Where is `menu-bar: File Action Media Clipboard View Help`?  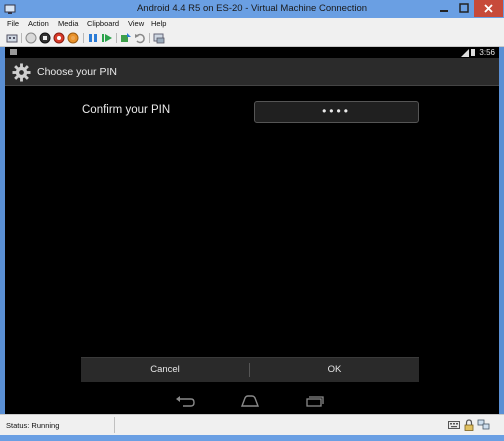 menu-bar: File Action Media Clipboard View Help is located at coordinates (252, 24).